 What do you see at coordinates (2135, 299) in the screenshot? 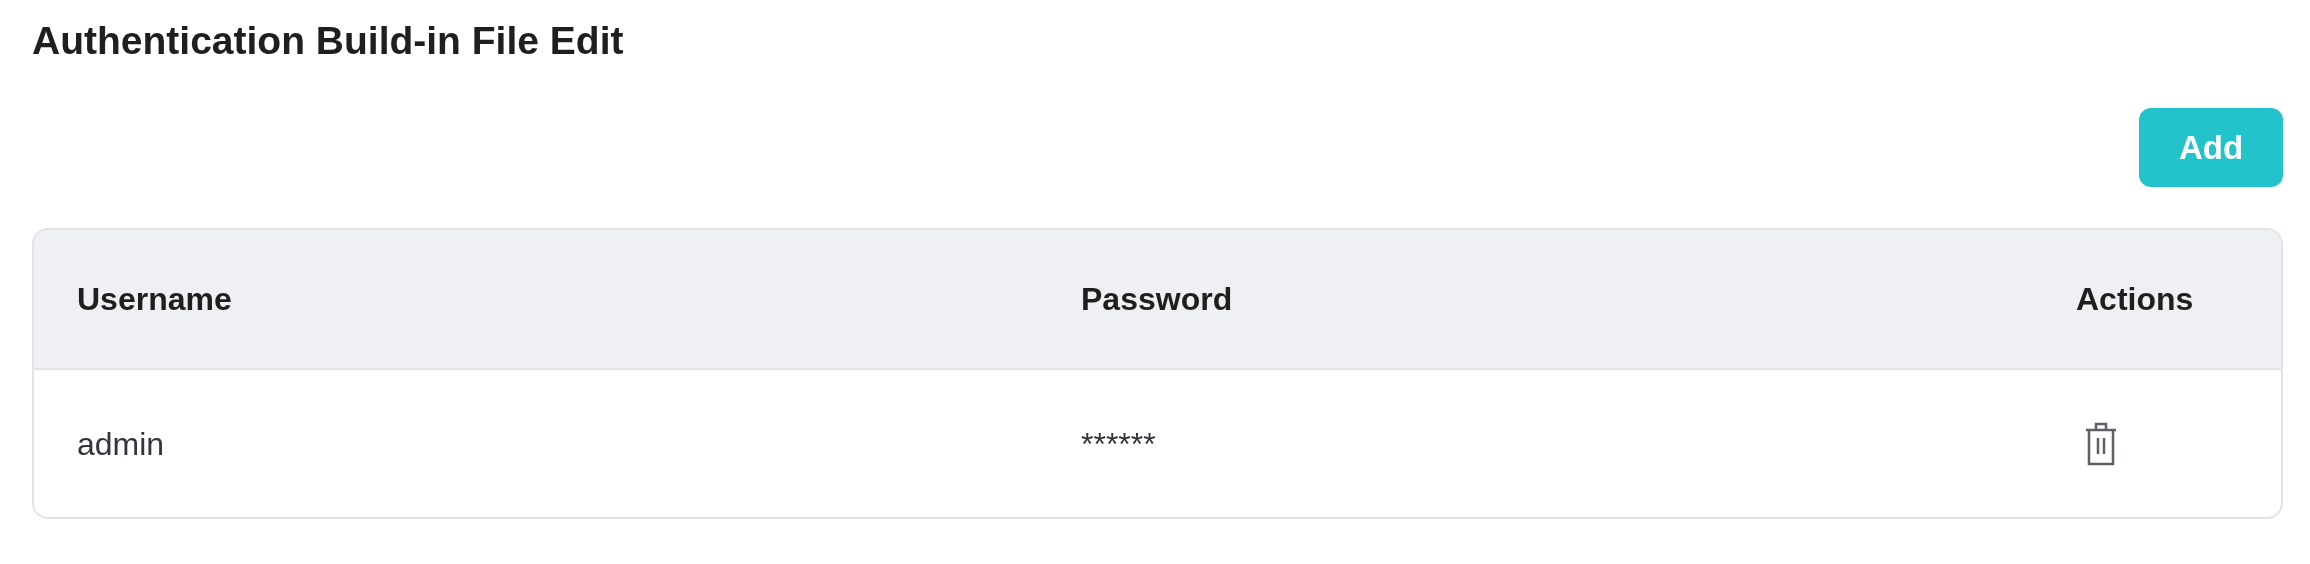
I see `column-header: Actions` at bounding box center [2135, 299].